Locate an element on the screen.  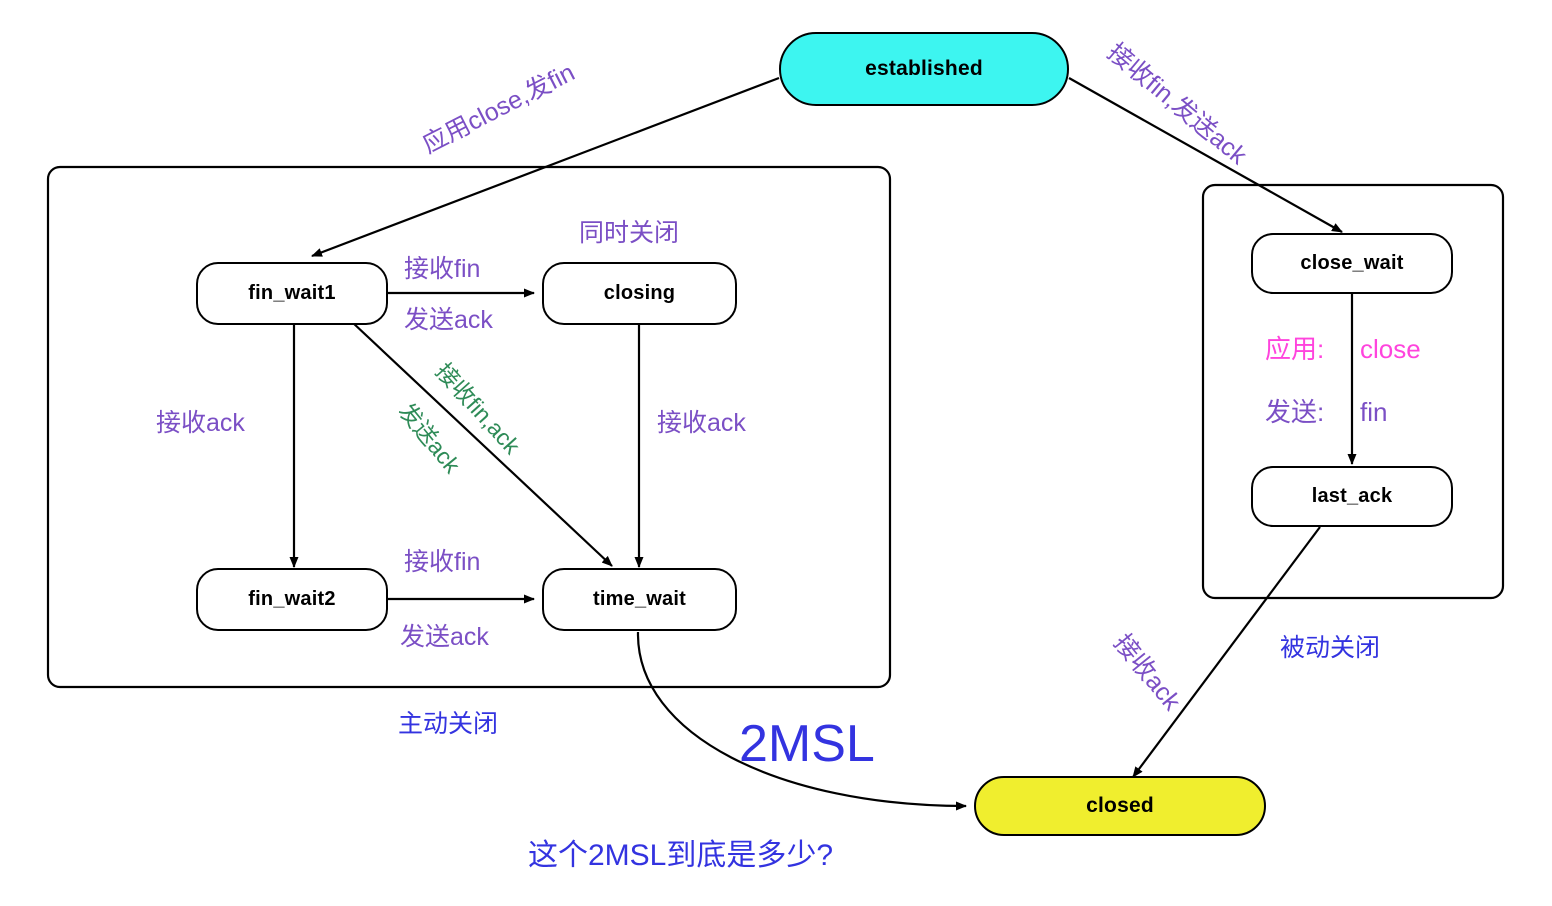
edge-label-close-wait-to-last-ack-line2-prefix: 发送: is located at coordinates (1295, 412).